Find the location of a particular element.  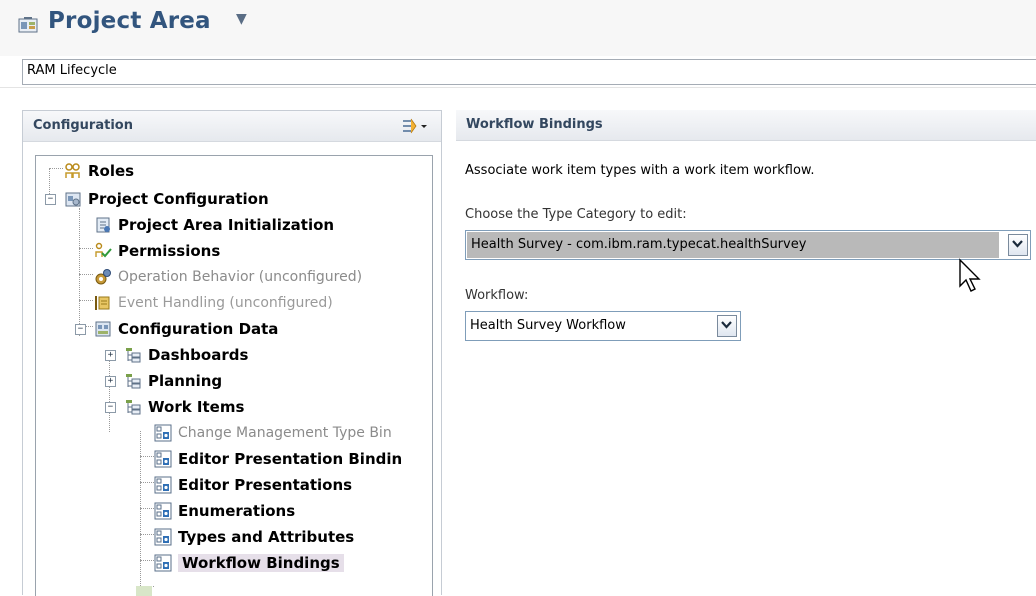

partial-tree-icon is located at coordinates (144, 591).